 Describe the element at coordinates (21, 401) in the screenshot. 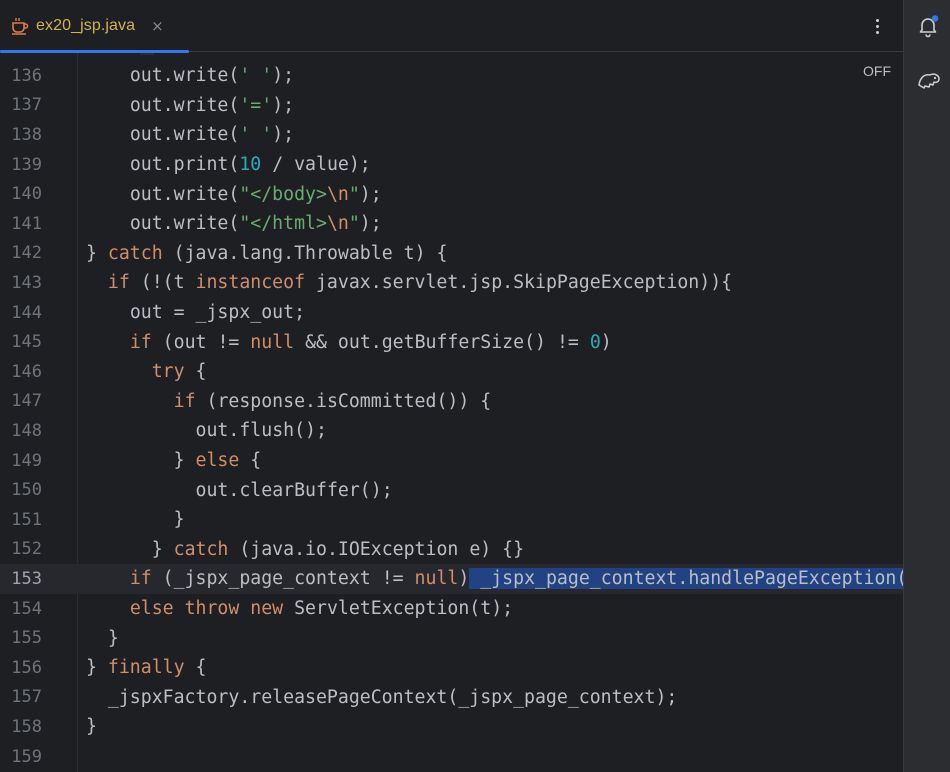

I see `line-number: 147` at that location.